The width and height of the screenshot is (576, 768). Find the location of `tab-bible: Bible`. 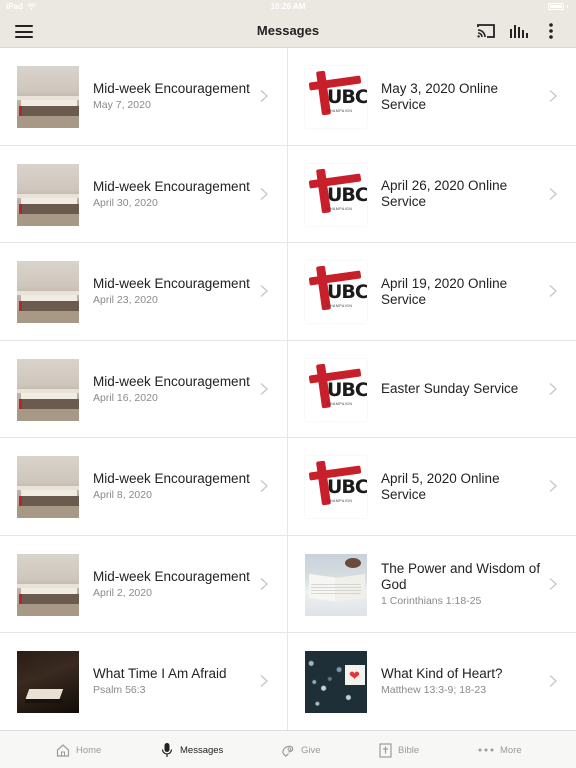

tab-bible: Bible is located at coordinates (398, 749).